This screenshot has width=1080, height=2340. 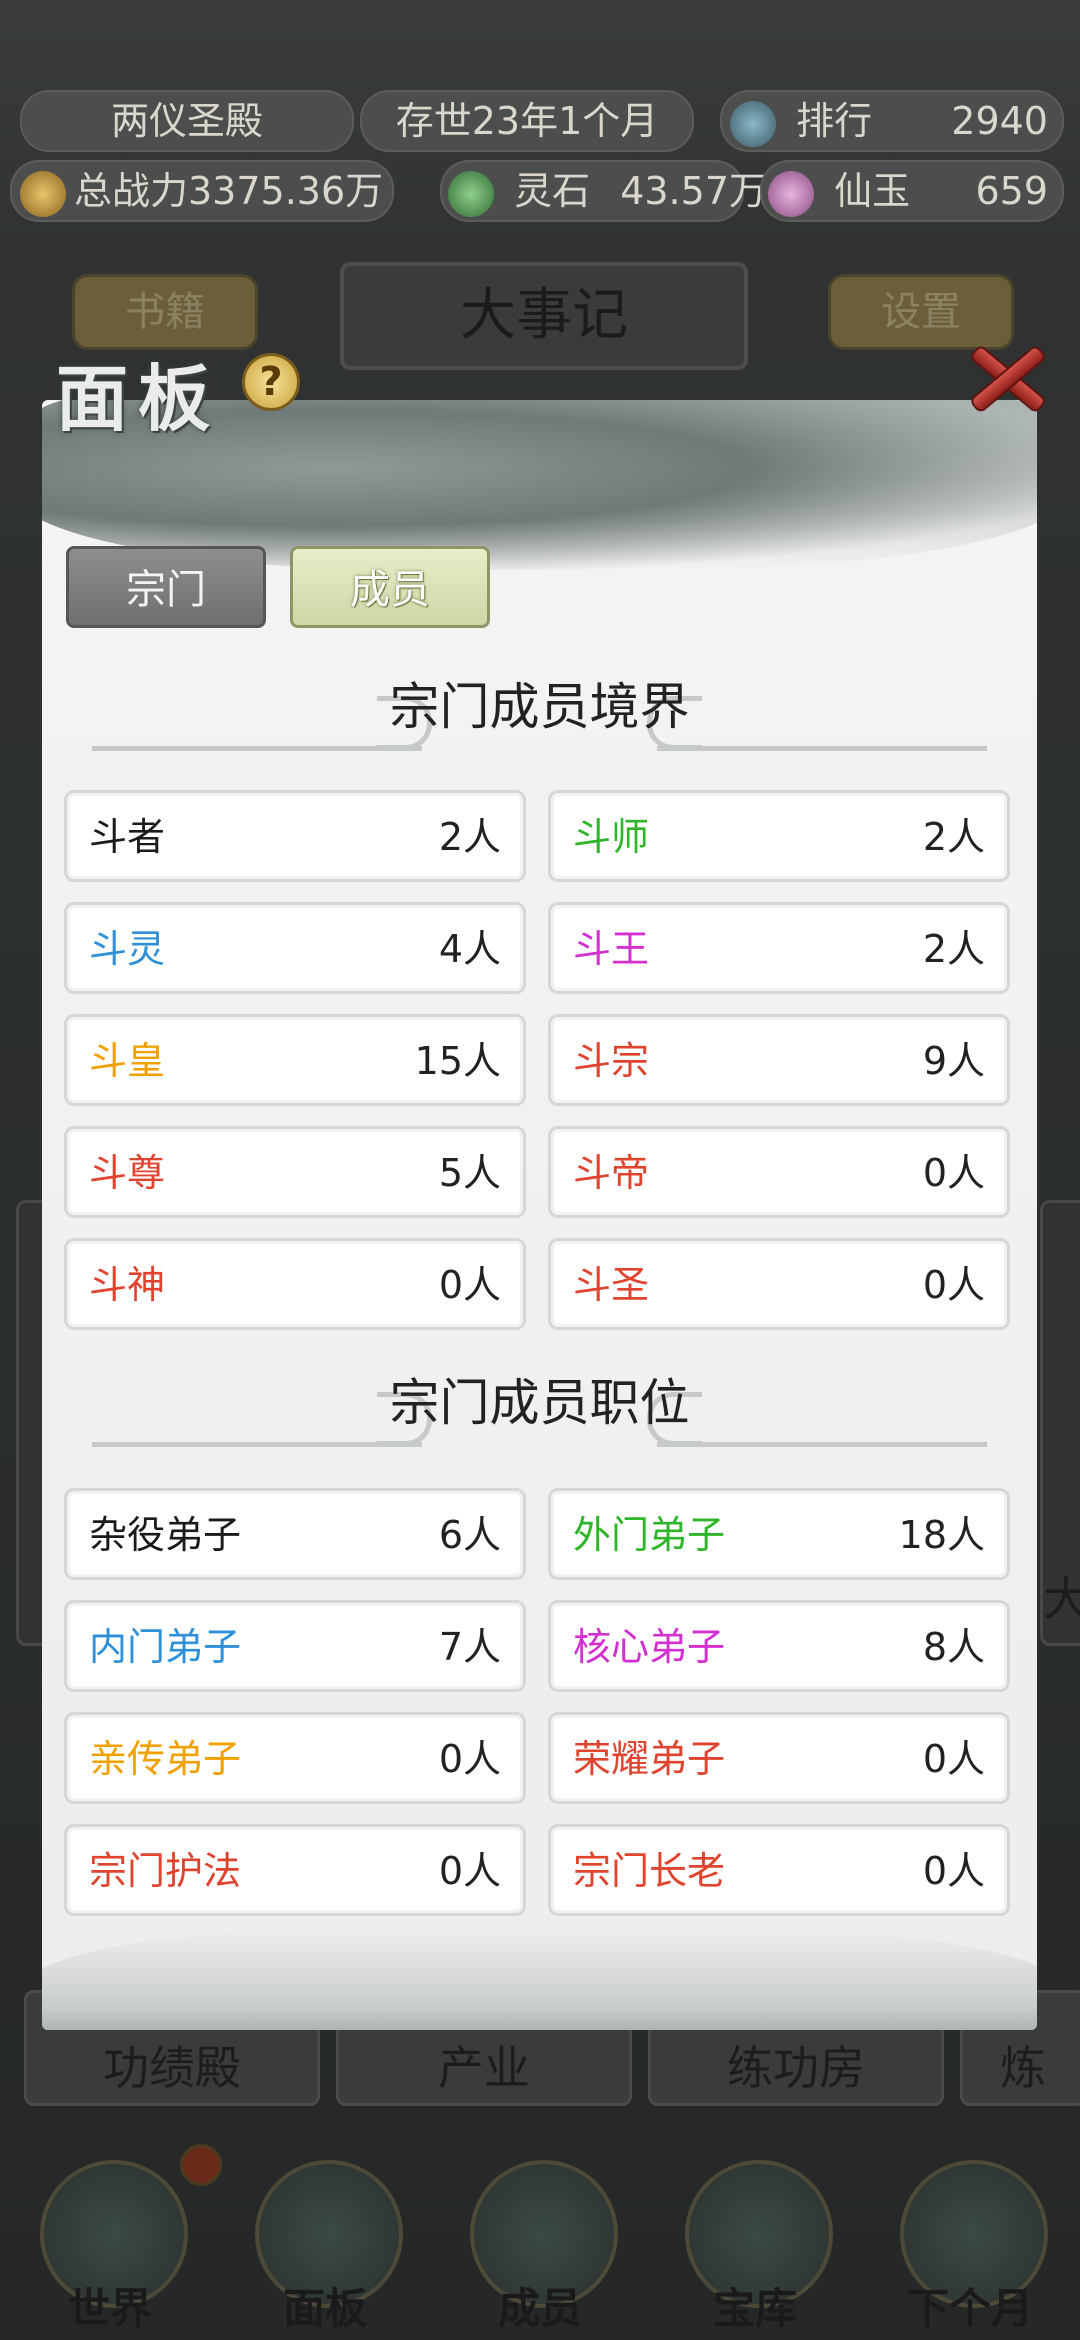 I want to click on scroll-bottom-decoration, so click(x=539, y=1980).